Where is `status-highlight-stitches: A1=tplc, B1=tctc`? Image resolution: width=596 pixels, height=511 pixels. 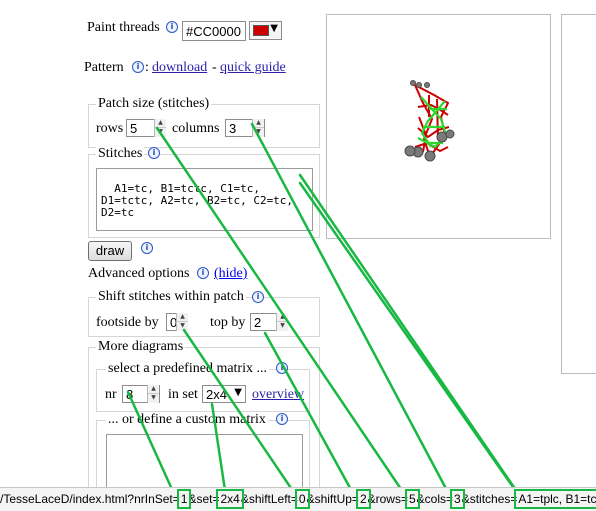
status-highlight-stitches: A1=tplc, B1=tctc is located at coordinates (555, 499).